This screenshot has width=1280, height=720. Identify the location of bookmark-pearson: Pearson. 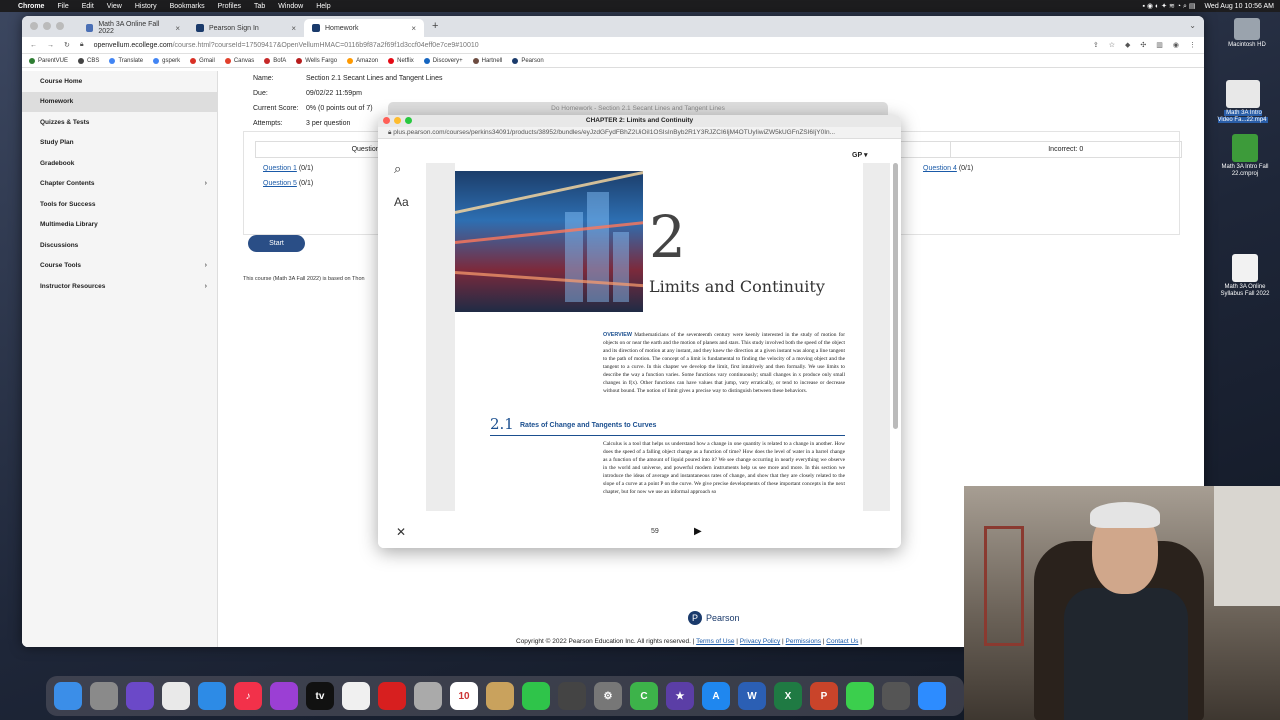
(528, 60).